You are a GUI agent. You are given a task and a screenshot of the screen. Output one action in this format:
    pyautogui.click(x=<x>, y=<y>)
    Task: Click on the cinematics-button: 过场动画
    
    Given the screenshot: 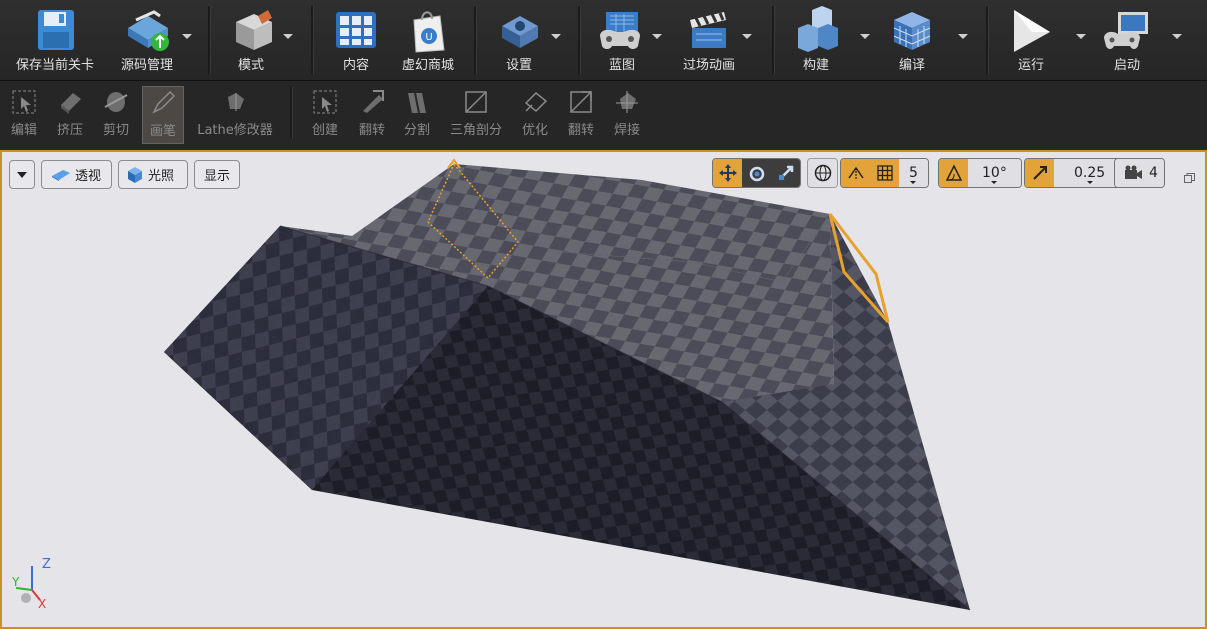 What is the action you would take?
    pyautogui.click(x=718, y=40)
    